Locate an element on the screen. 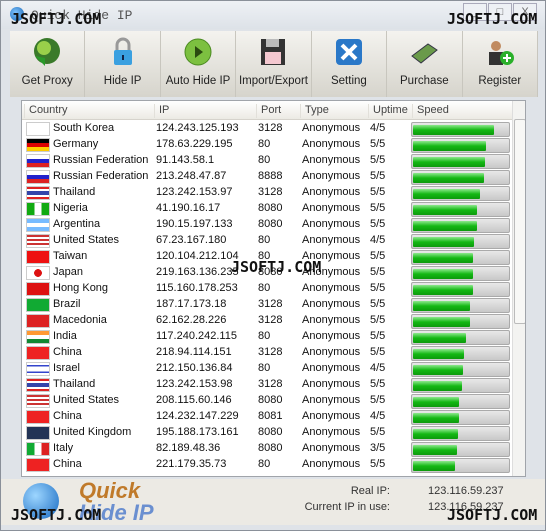  table-row: Macedonia 62.162.28.226 3128 Anonymous 5/5 is located at coordinates (267, 321).